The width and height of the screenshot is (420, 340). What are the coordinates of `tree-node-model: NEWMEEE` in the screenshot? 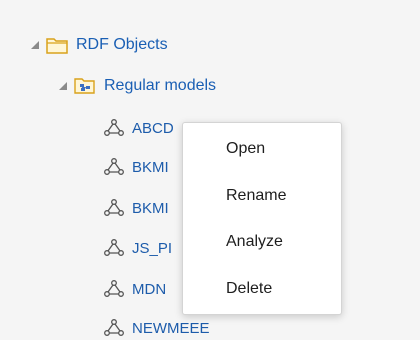 It's located at (157, 328).